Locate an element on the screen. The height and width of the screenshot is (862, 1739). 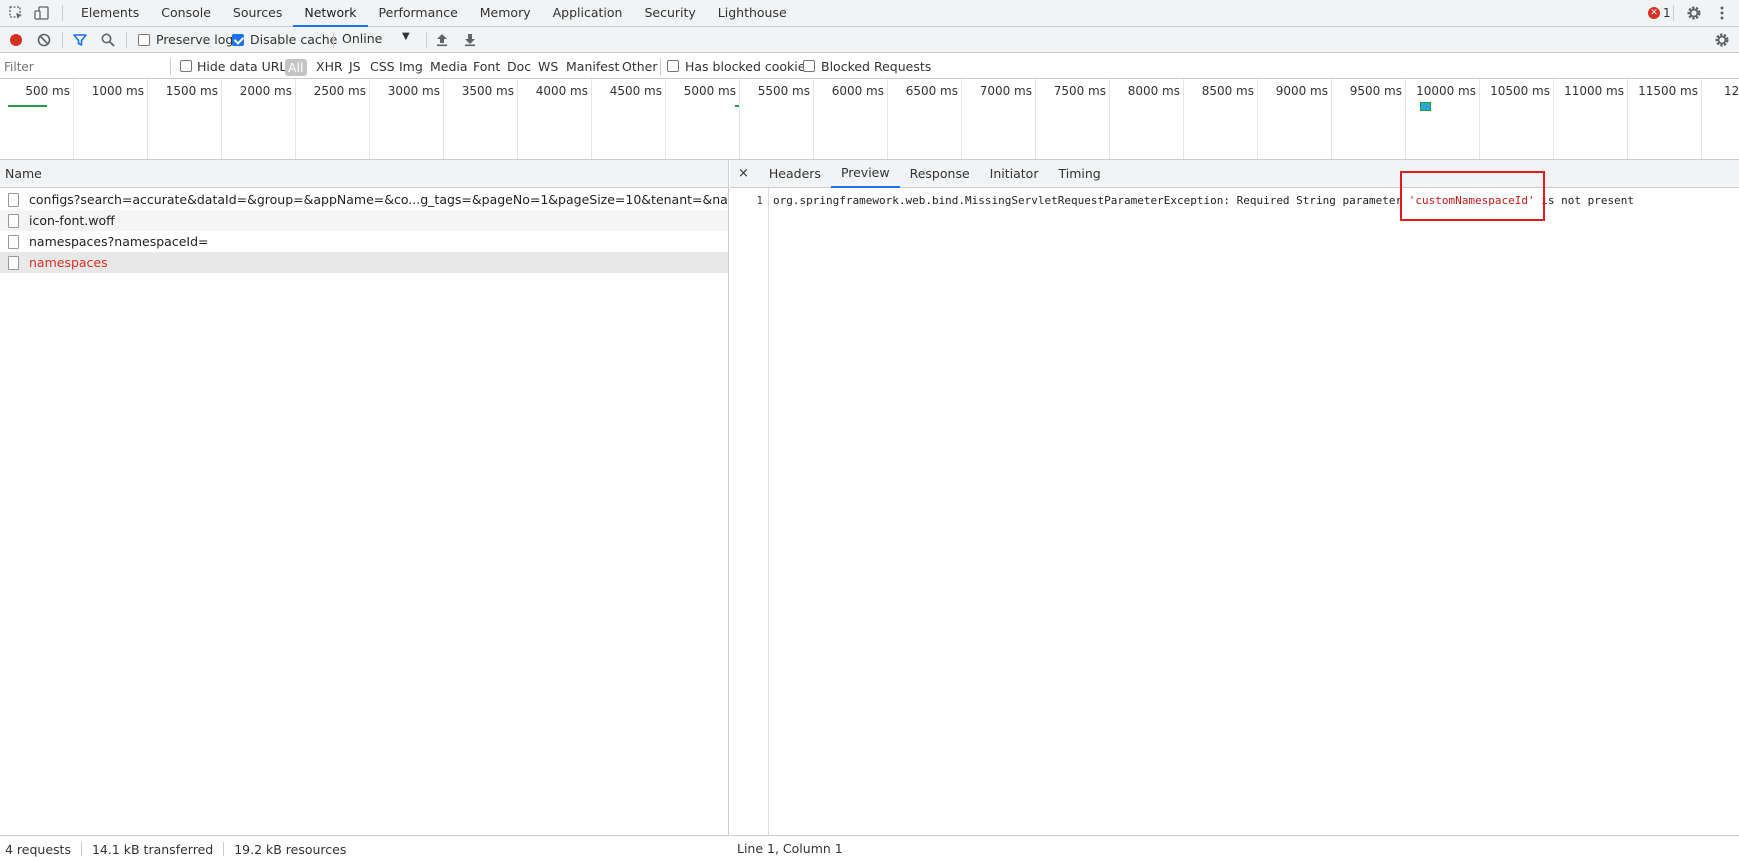
code-text: is not present is located at coordinates (1584, 200).